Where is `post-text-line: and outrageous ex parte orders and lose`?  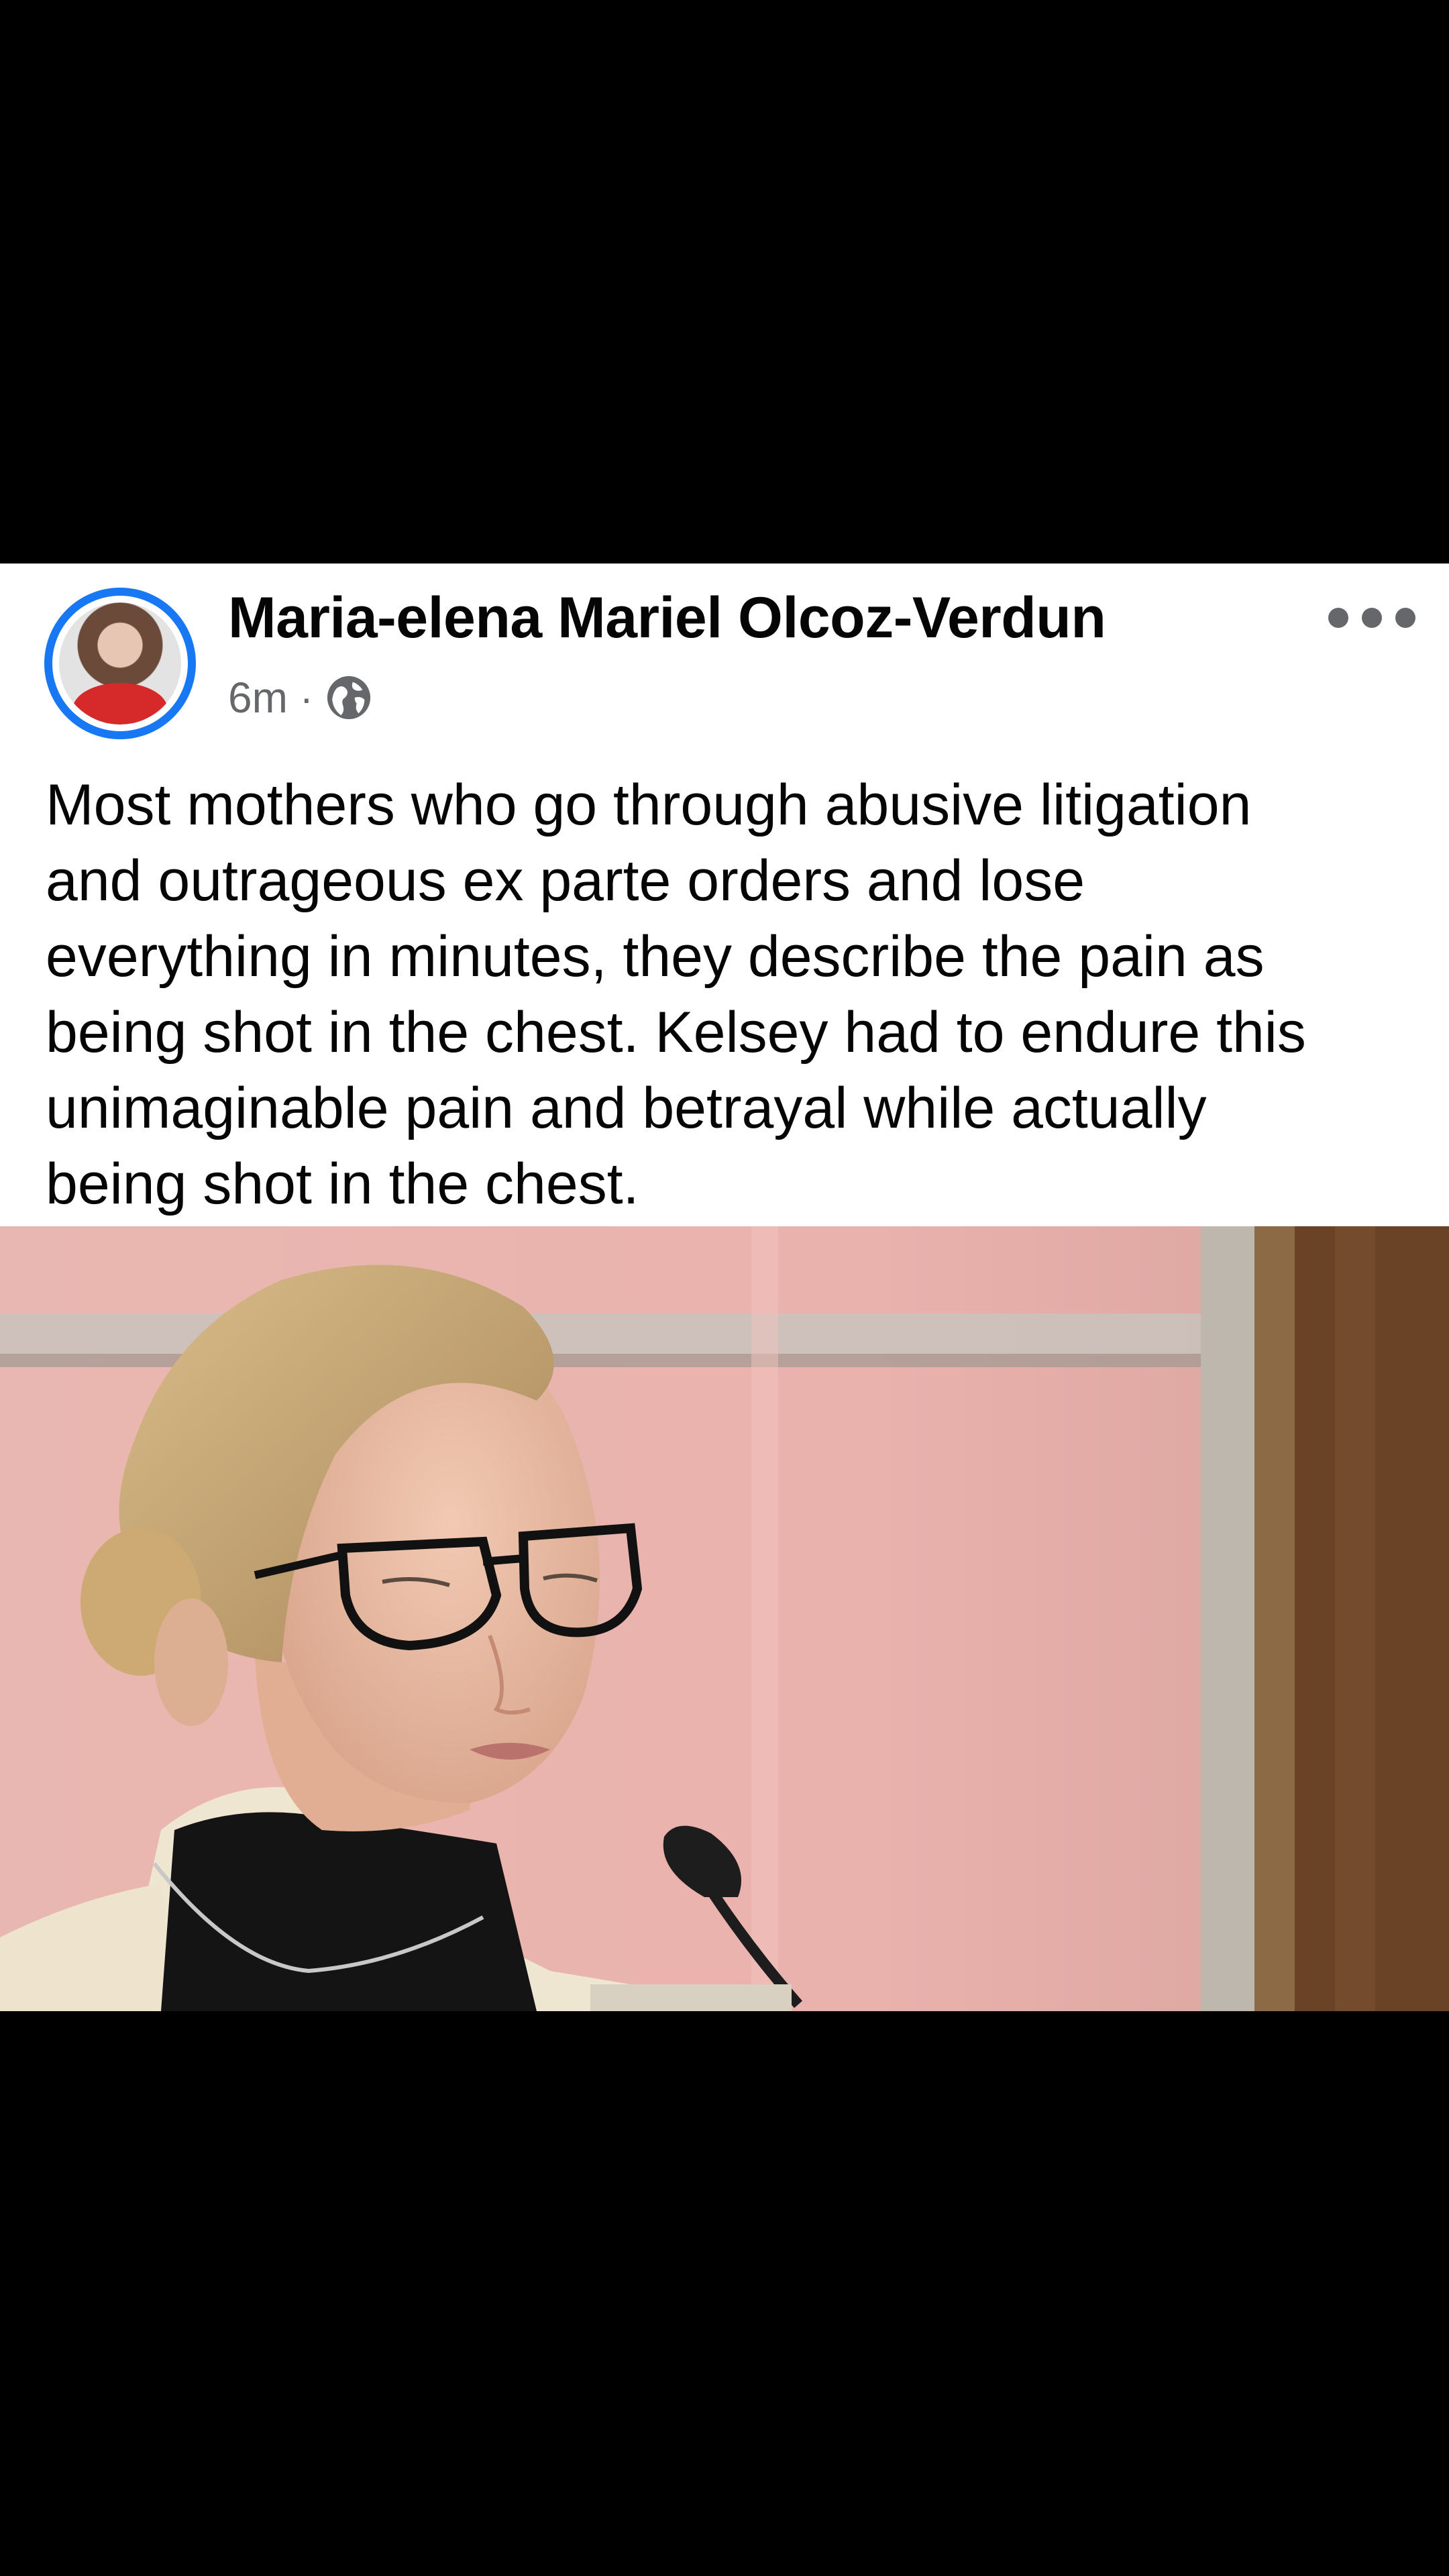
post-text-line: and outrageous ex parte orders and lose is located at coordinates (565, 881).